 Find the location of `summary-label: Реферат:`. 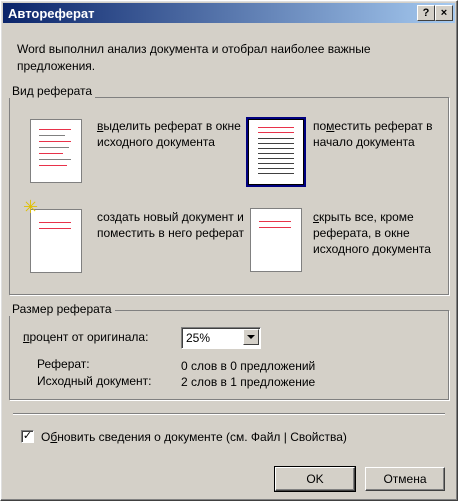

summary-label: Реферат: is located at coordinates (63, 364).